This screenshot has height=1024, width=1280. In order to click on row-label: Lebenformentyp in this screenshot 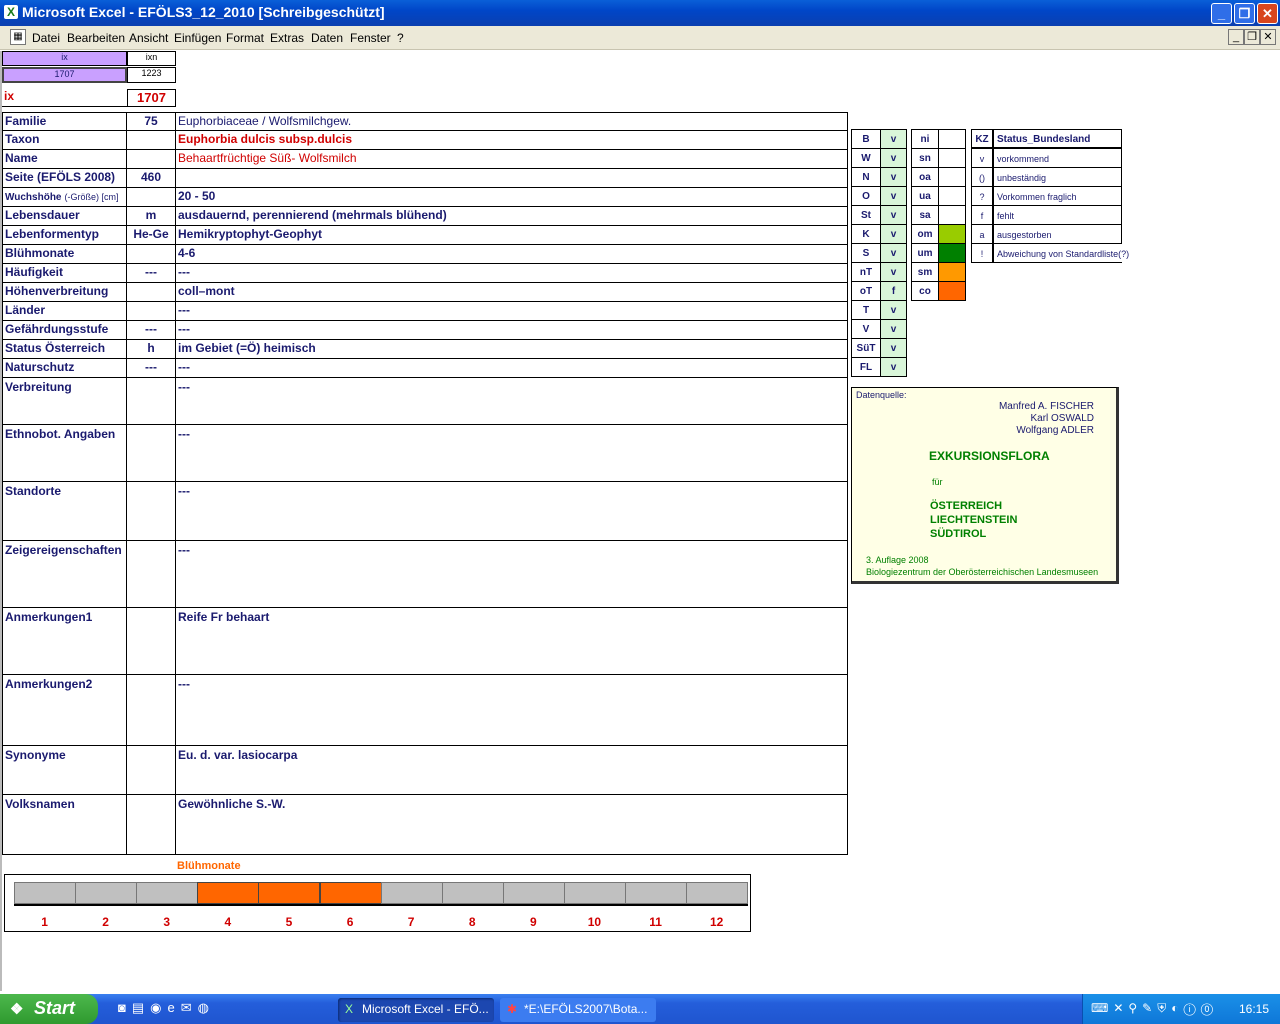, I will do `click(64, 235)`.